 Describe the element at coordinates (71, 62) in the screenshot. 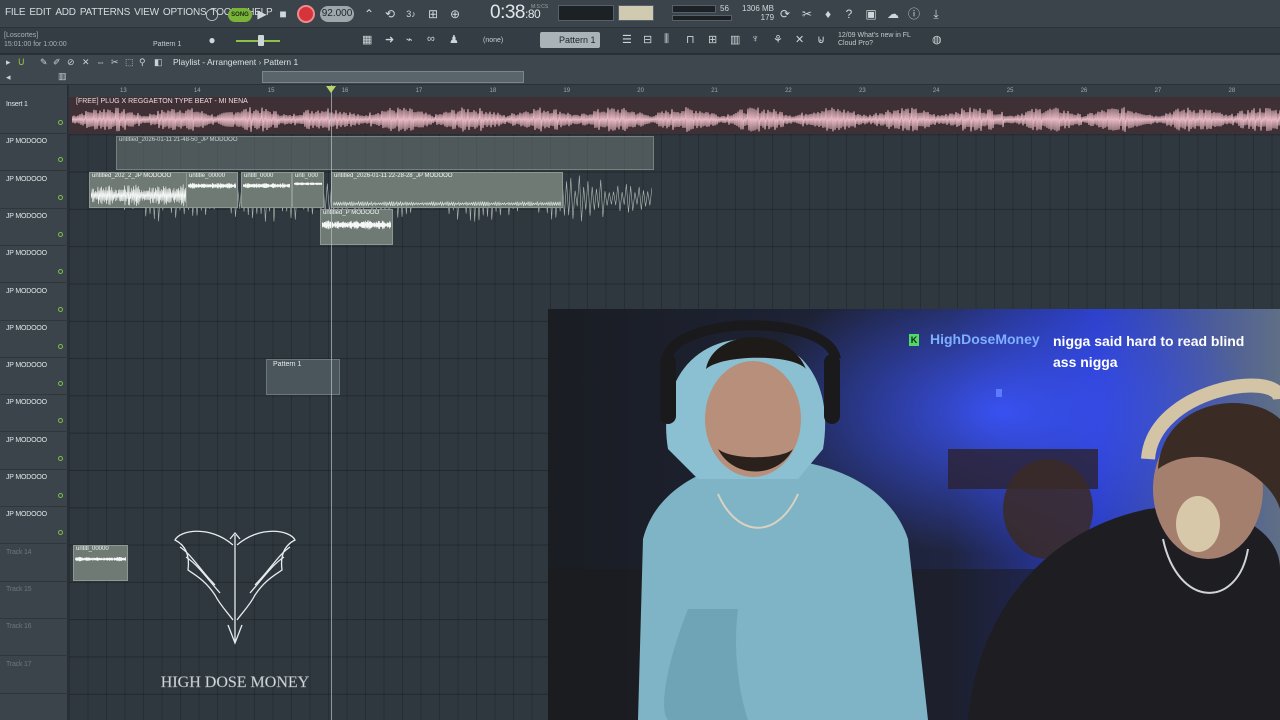

I see `delete-tool-icon: ⊘` at that location.